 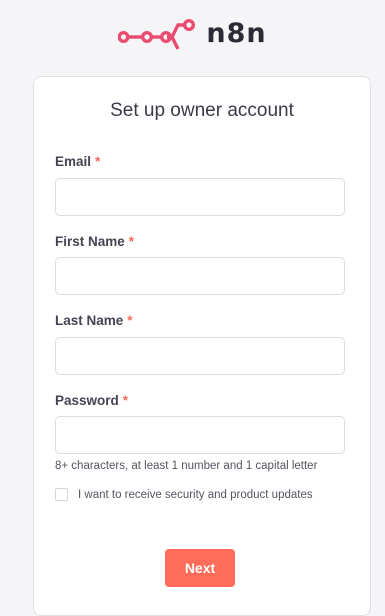 I want to click on password-label-text: Password, so click(x=87, y=400).